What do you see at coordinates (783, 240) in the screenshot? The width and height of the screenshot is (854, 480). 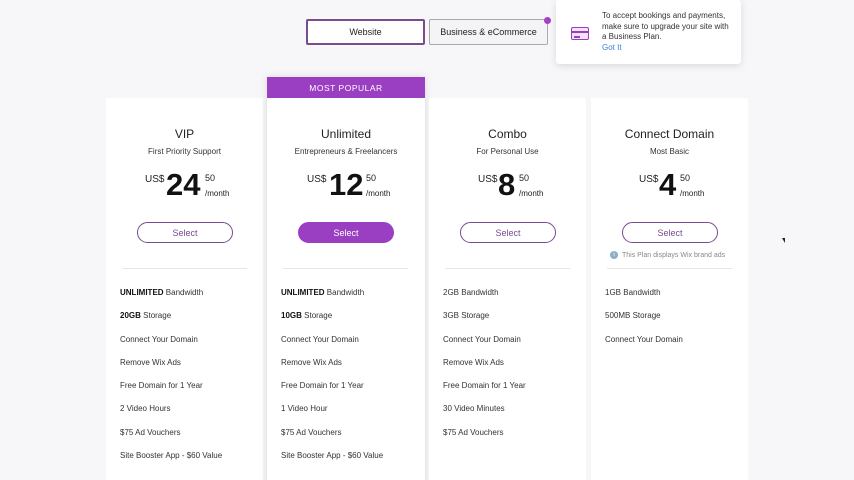 I see `mouse-cursor-icon` at bounding box center [783, 240].